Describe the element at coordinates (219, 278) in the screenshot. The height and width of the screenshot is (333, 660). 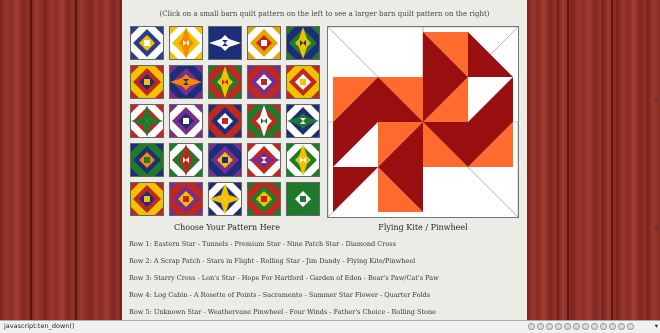
I see `pattern-name-link: Lon's Star` at that location.